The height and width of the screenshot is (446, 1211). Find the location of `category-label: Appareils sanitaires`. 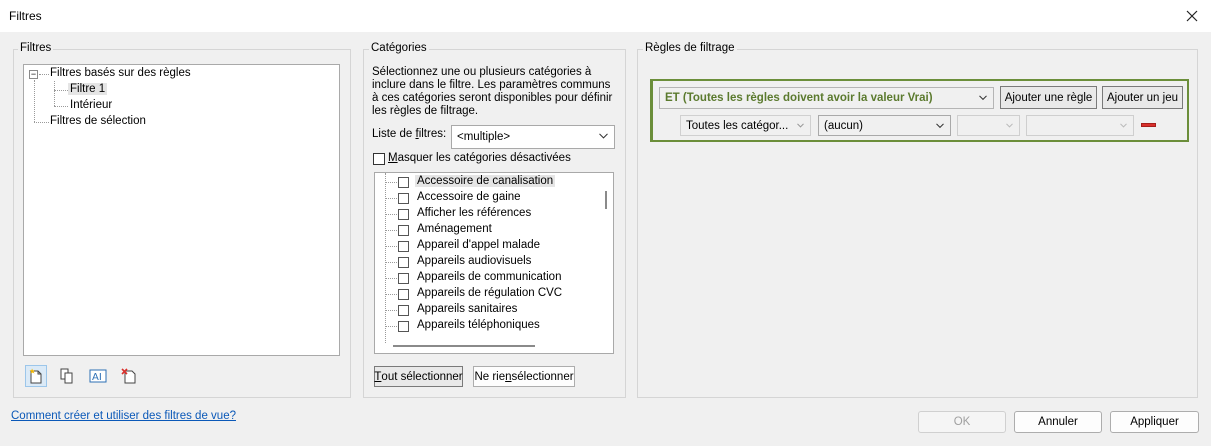

category-label: Appareils sanitaires is located at coordinates (467, 309).